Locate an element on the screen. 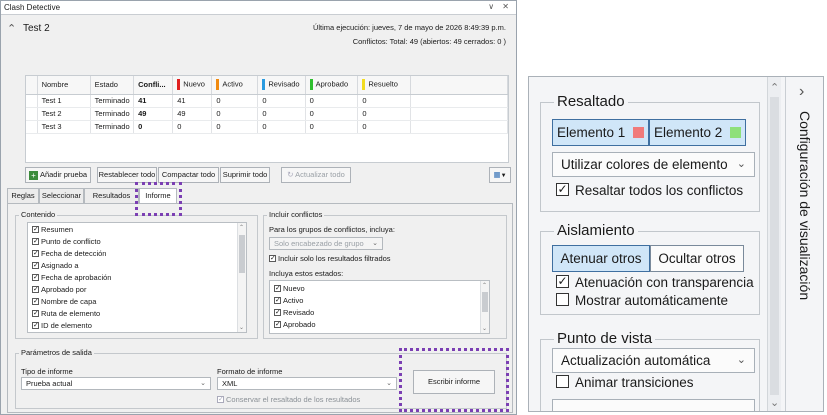 This screenshot has width=827, height=415. contents-checkbox-item: ✓ Resumen is located at coordinates (52, 229).